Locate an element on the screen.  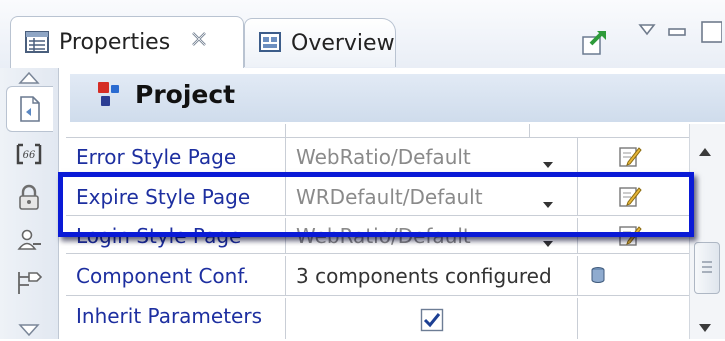
scroll-up-arrow-icon is located at coordinates (705, 151).